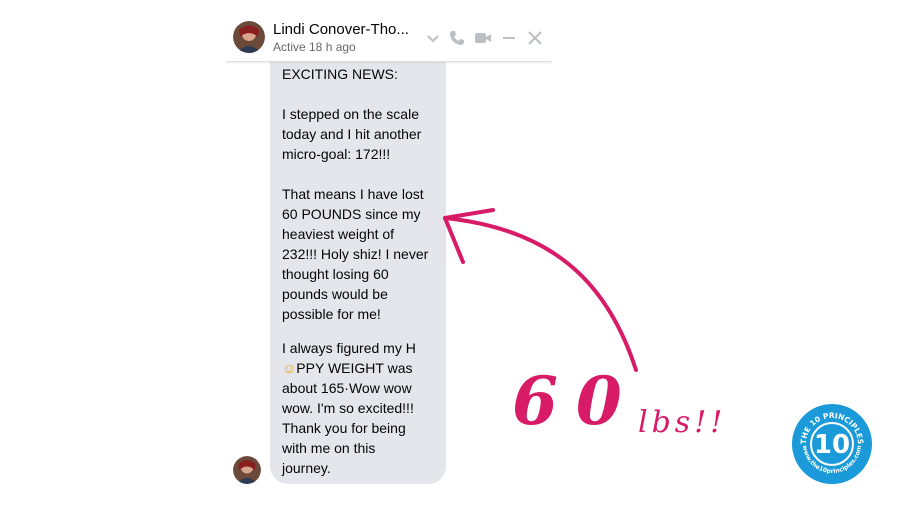 The width and height of the screenshot is (900, 506). Describe the element at coordinates (457, 38) in the screenshot. I see `phone-icon` at that location.